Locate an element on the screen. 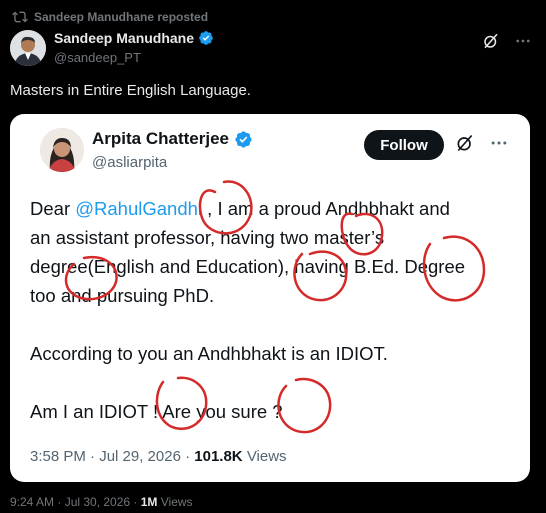  body-line: too and pursuing PhD. is located at coordinates (122, 295).